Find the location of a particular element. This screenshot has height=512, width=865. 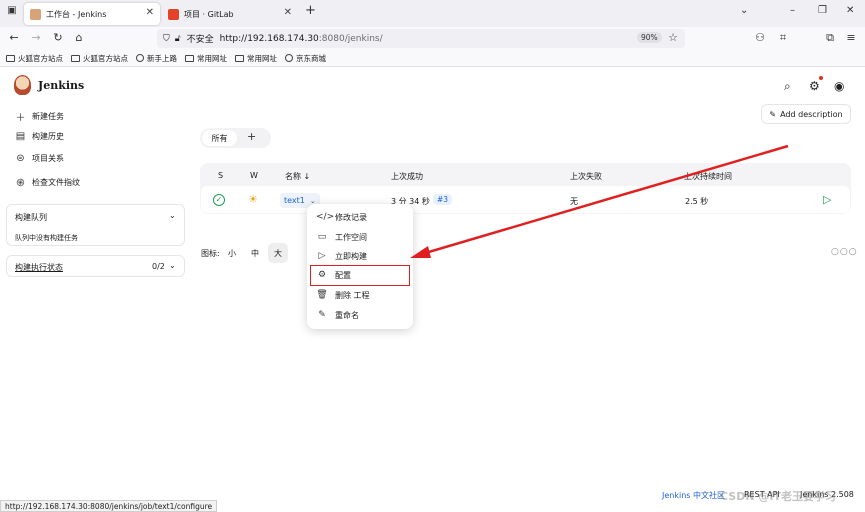

annotation-arrow is located at coordinates (599, 201).